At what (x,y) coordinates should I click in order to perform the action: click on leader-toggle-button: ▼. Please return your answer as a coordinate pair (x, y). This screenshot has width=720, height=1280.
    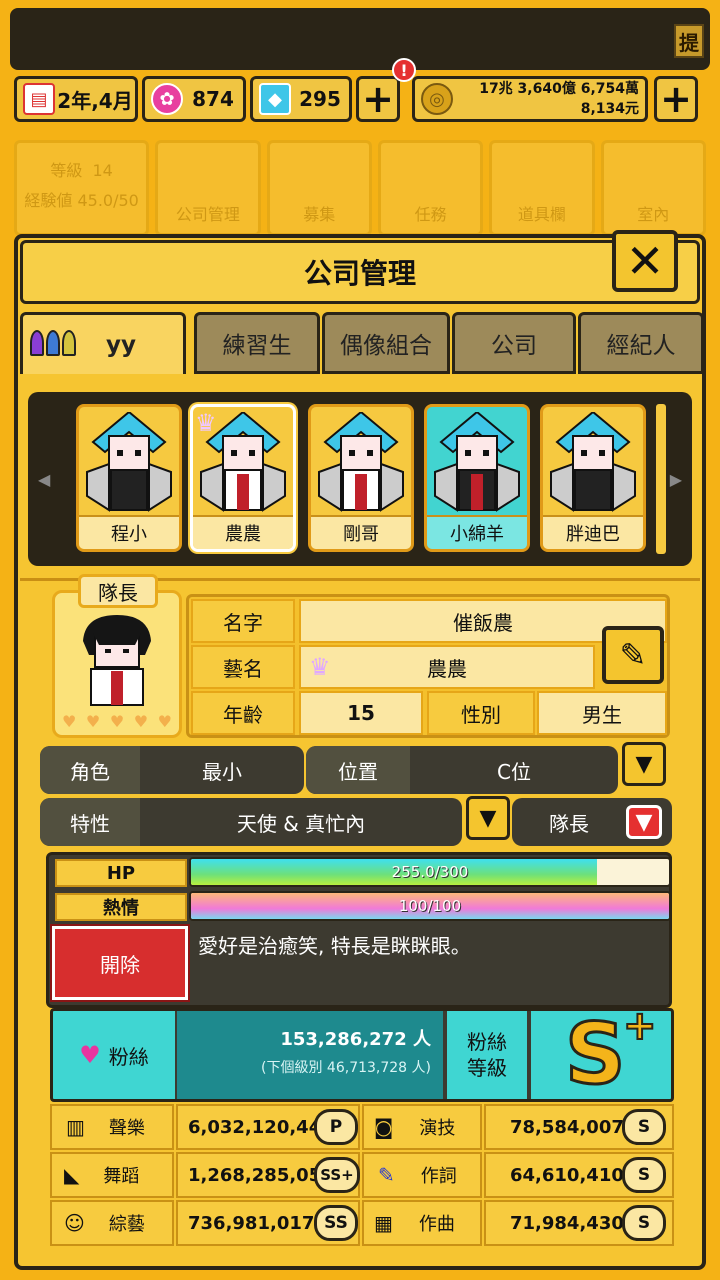
    Looking at the image, I should click on (644, 822).